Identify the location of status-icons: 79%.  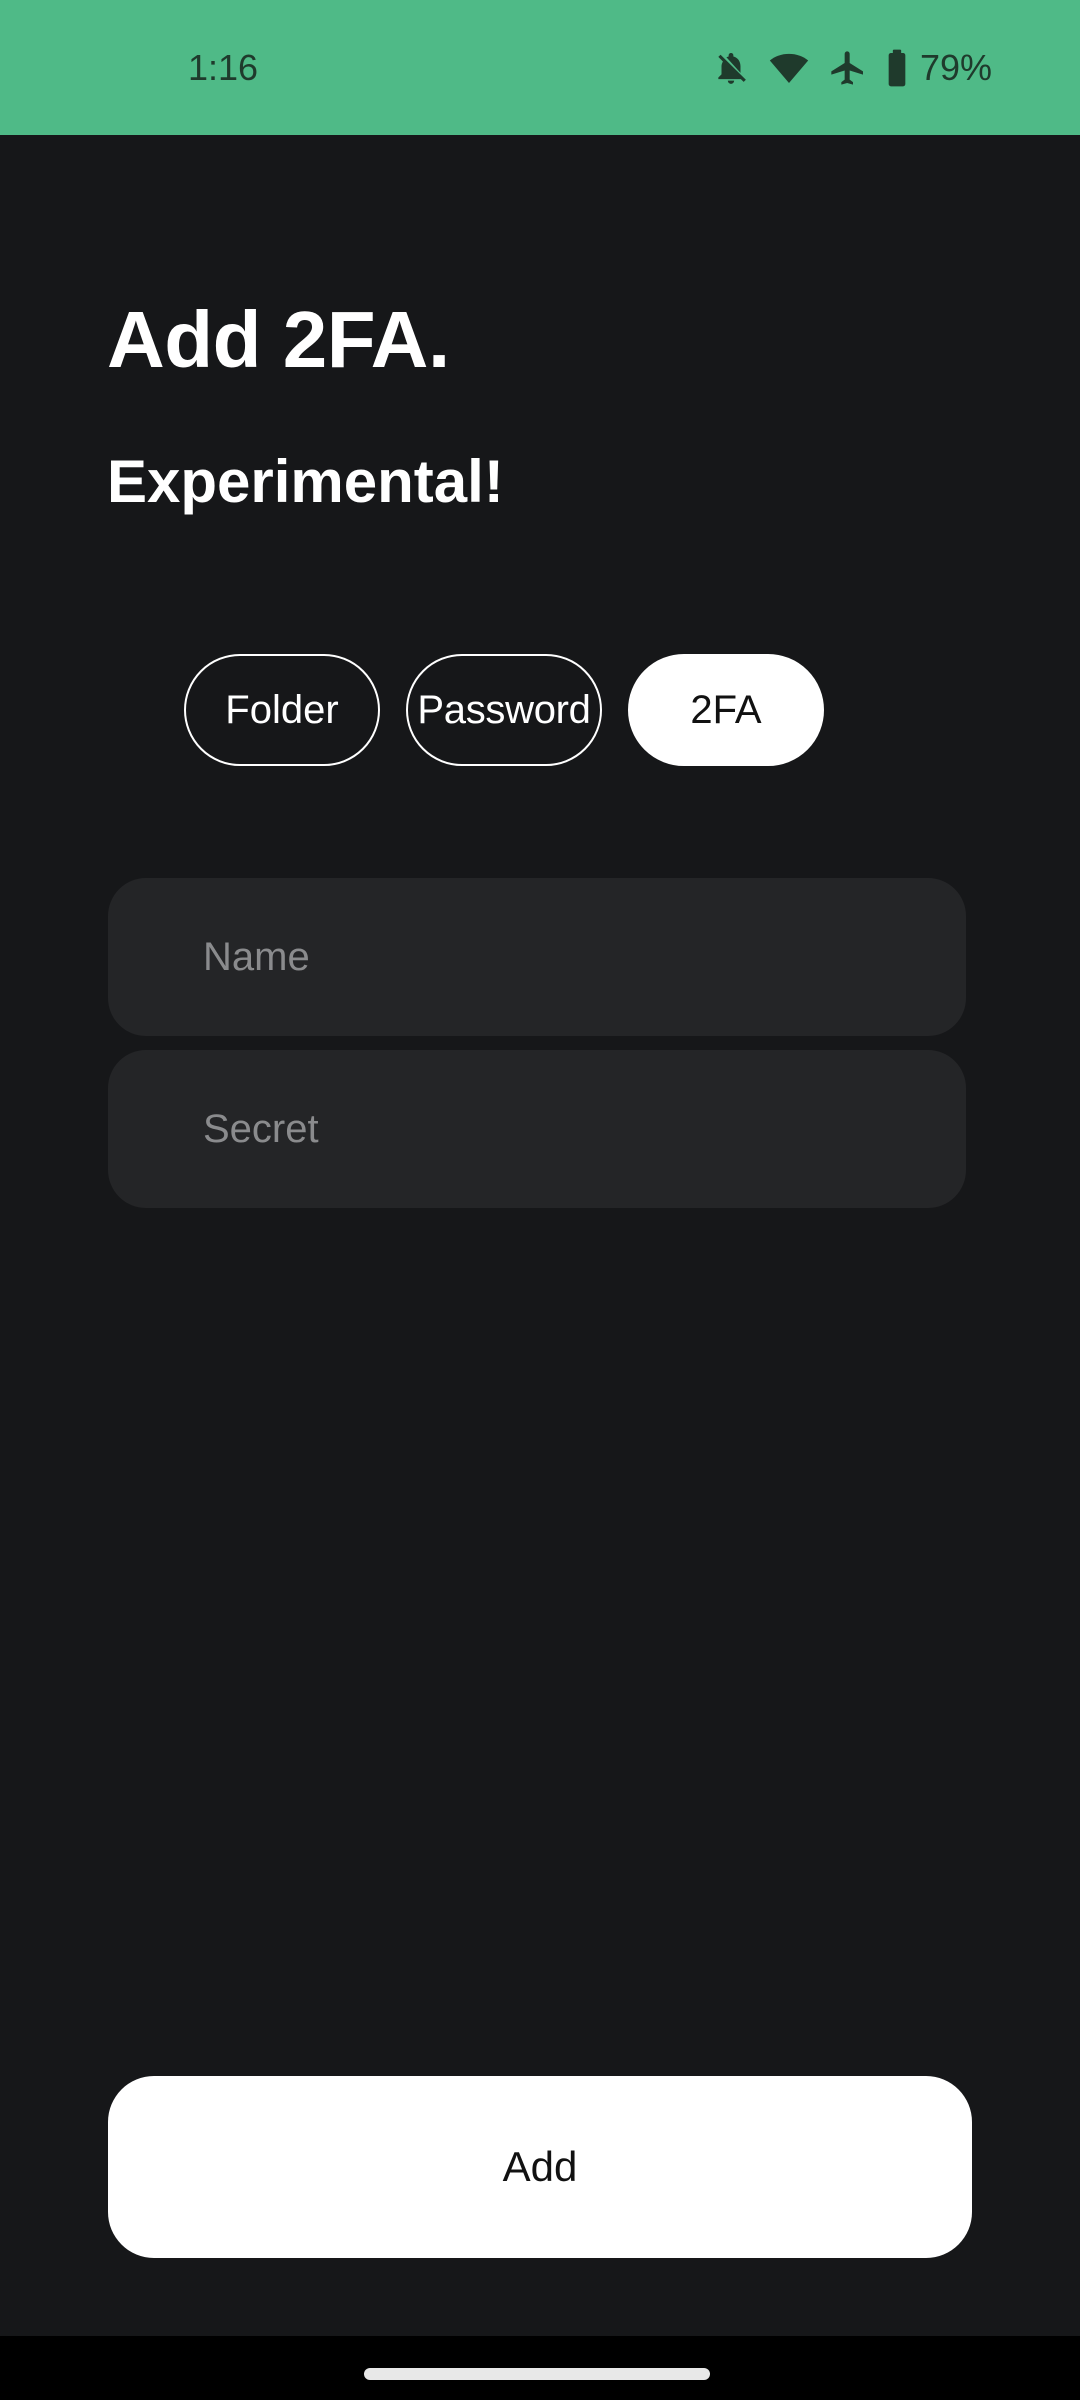
(852, 68).